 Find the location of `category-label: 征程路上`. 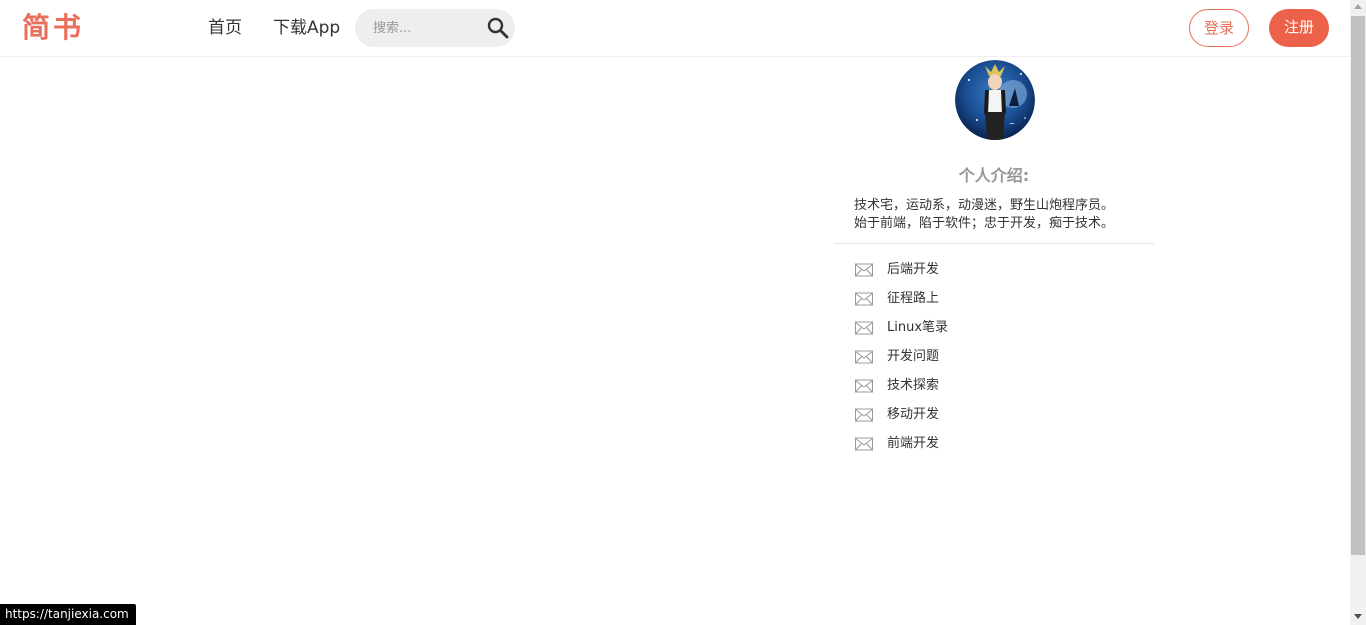

category-label: 征程路上 is located at coordinates (913, 299).